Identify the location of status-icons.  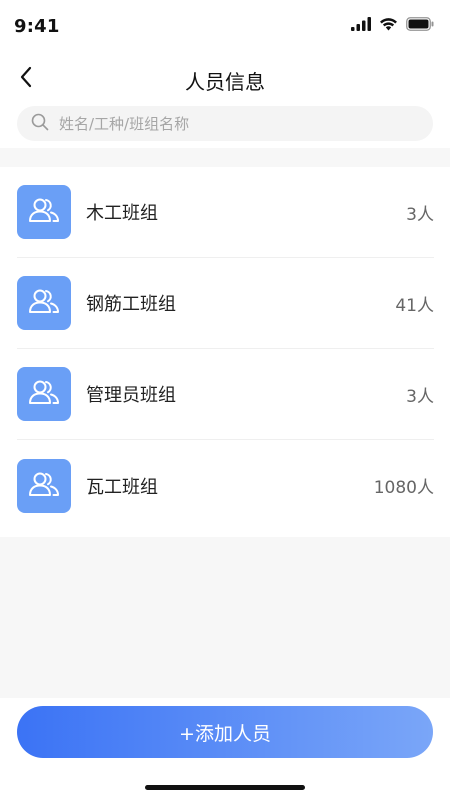
(392, 25).